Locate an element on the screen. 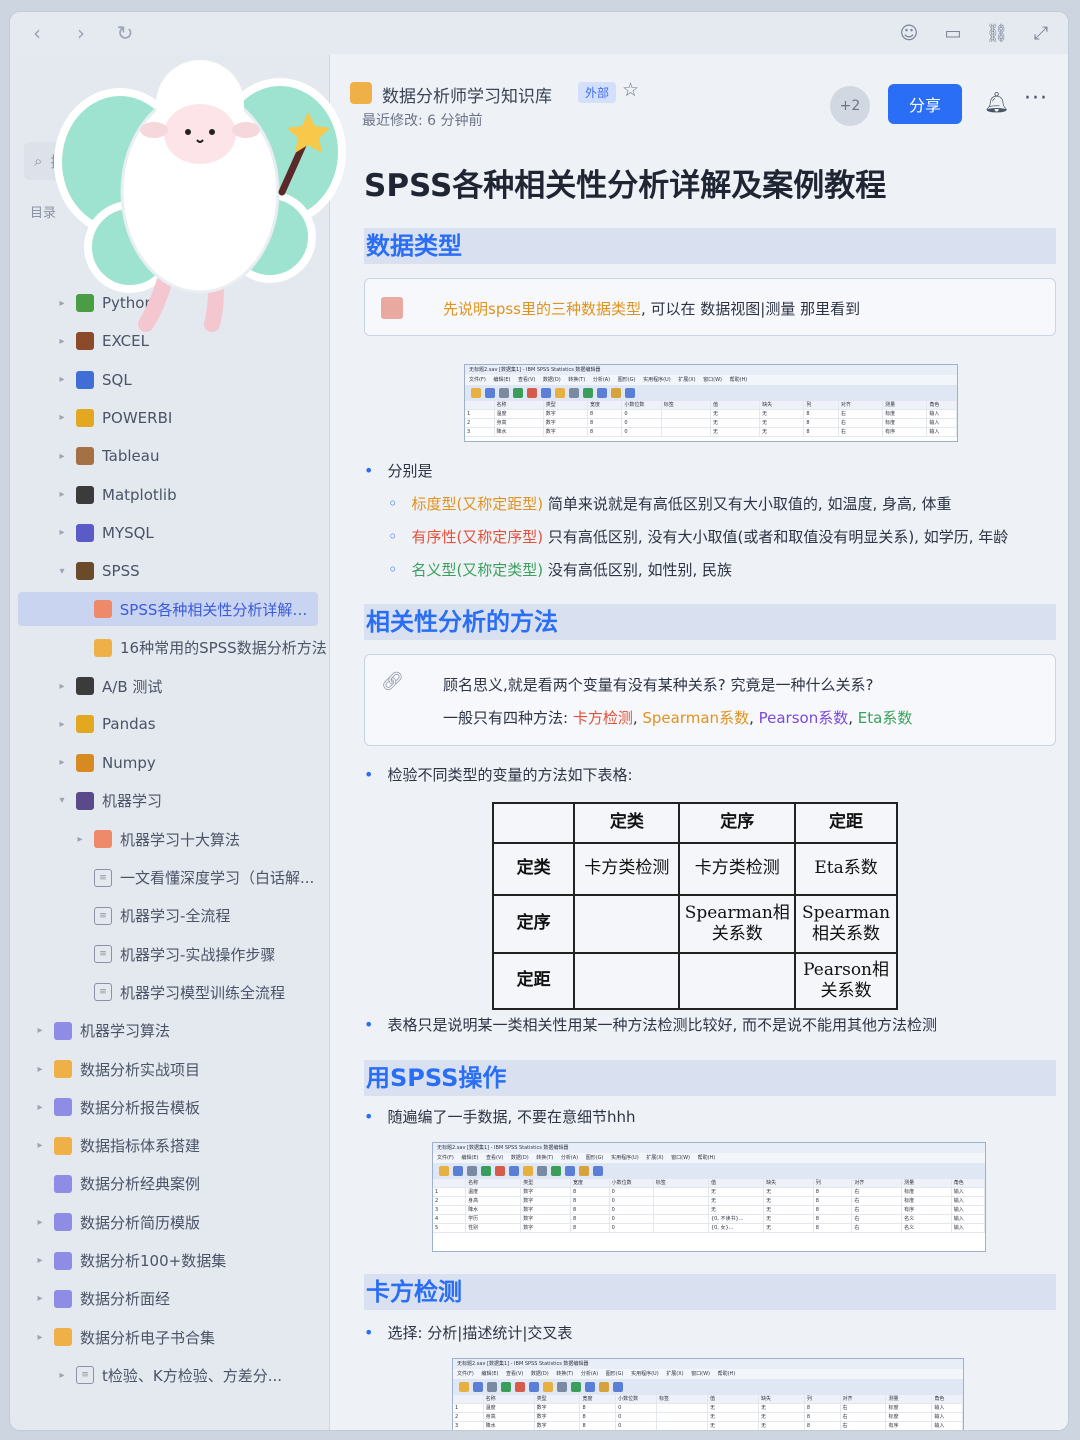  sidebar-item: ≡ 机器学习-实战操作步骤 is located at coordinates (169, 954).